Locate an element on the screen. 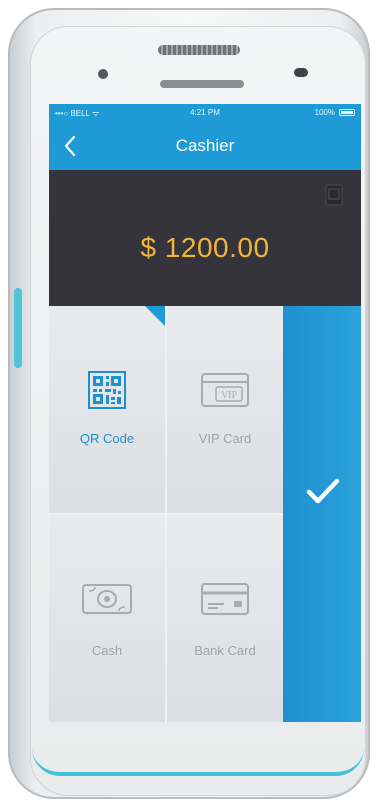  bank-card-icon is located at coordinates (225, 599).